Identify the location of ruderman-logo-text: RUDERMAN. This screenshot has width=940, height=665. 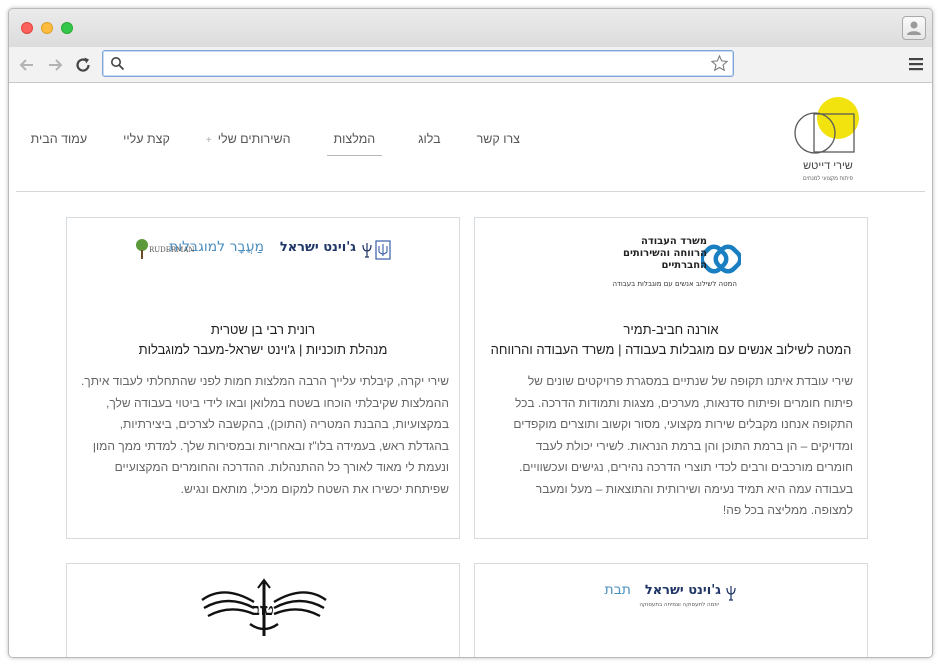
(172, 250).